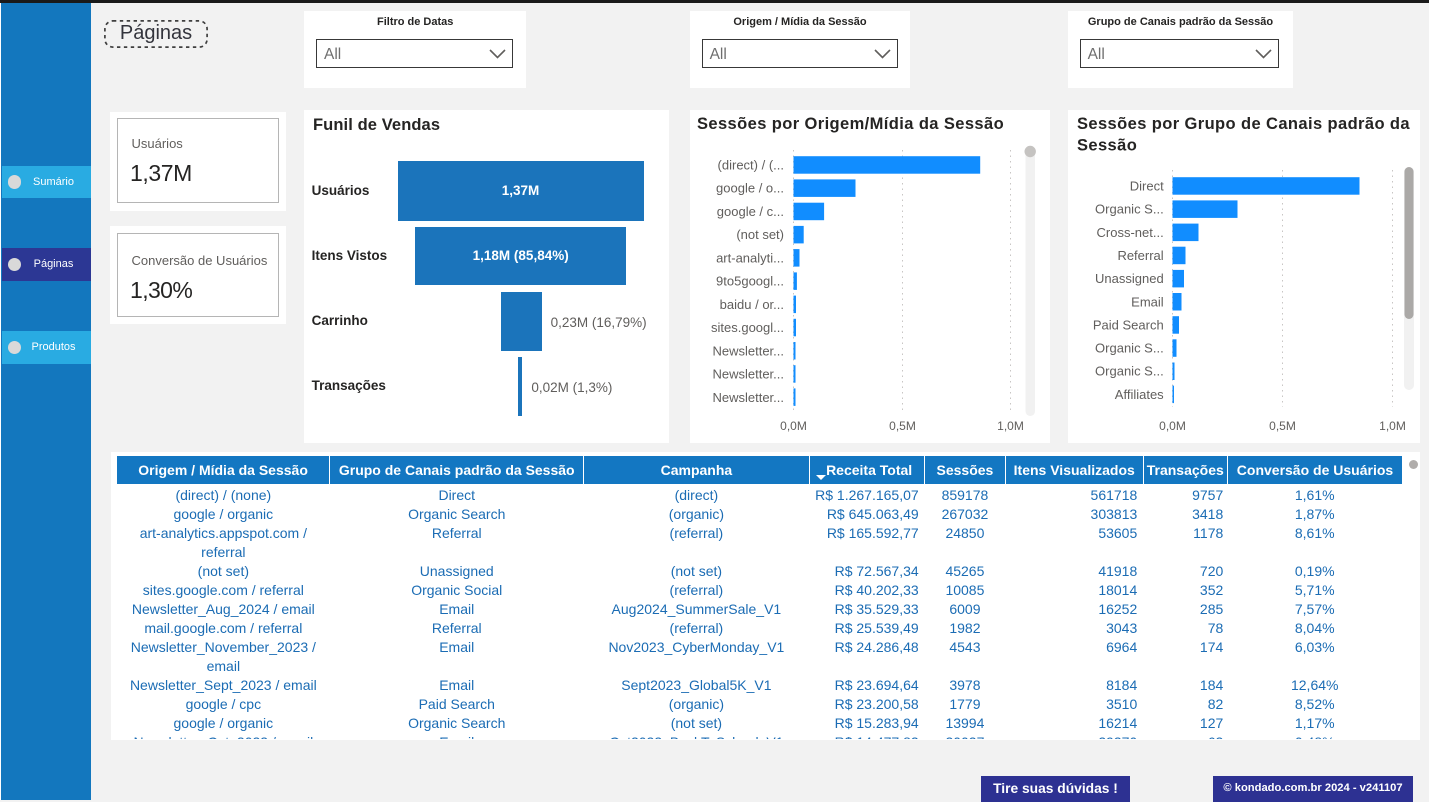 The height and width of the screenshot is (802, 1429). Describe the element at coordinates (1243, 124) in the screenshot. I see `svg-text:Sessões por Grupo de Canais pa: Sessões por Grupo de Canais padrão da` at that location.